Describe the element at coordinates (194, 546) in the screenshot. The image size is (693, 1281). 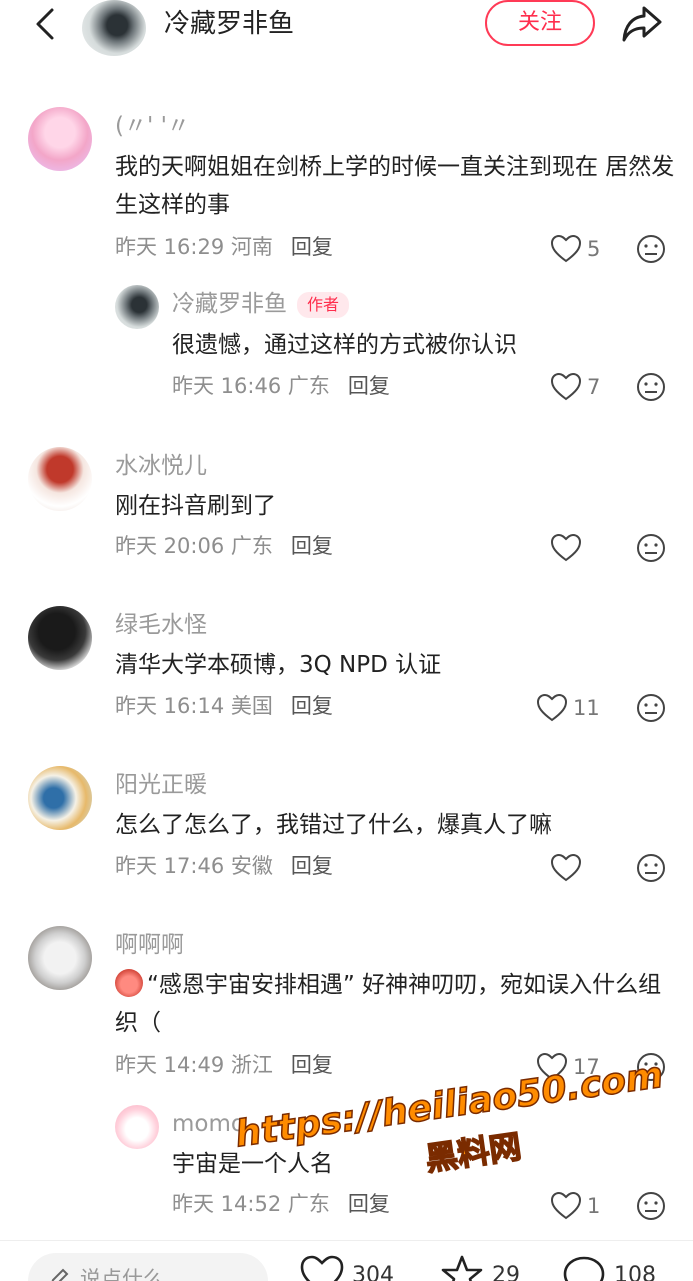
I see `comment-time-location: 昨天 20:06 广东` at that location.